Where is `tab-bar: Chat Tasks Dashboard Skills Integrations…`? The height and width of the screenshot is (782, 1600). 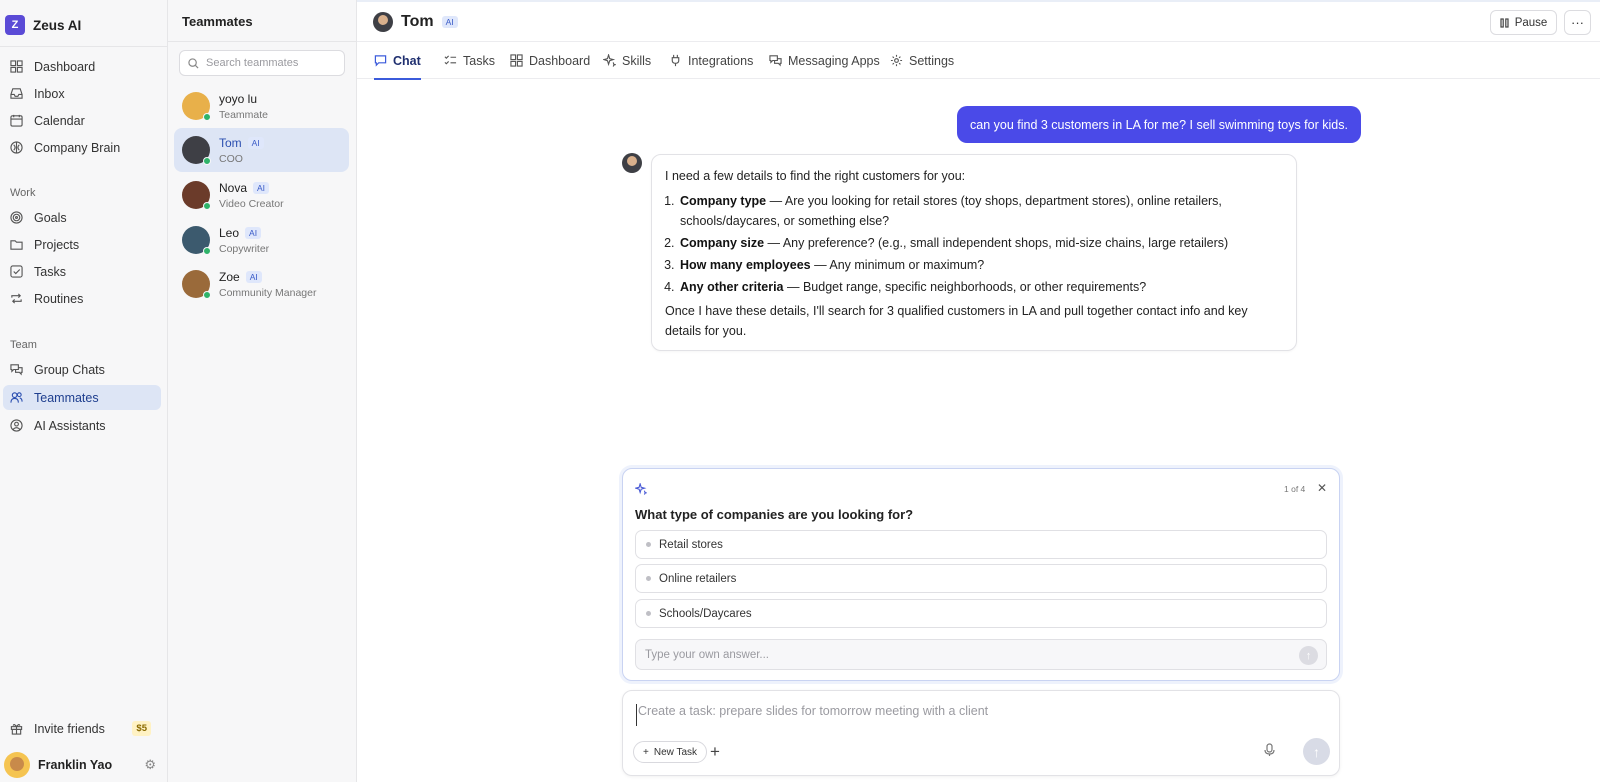 tab-bar: Chat Tasks Dashboard Skills Integrations… is located at coordinates (978, 61).